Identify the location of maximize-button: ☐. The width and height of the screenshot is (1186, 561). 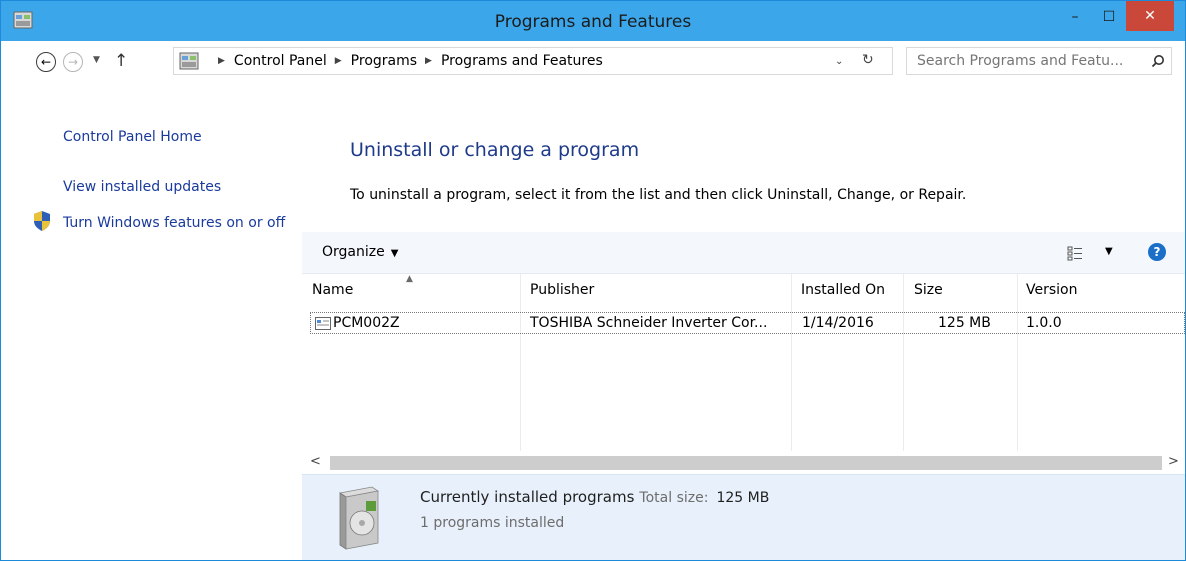
(1109, 17).